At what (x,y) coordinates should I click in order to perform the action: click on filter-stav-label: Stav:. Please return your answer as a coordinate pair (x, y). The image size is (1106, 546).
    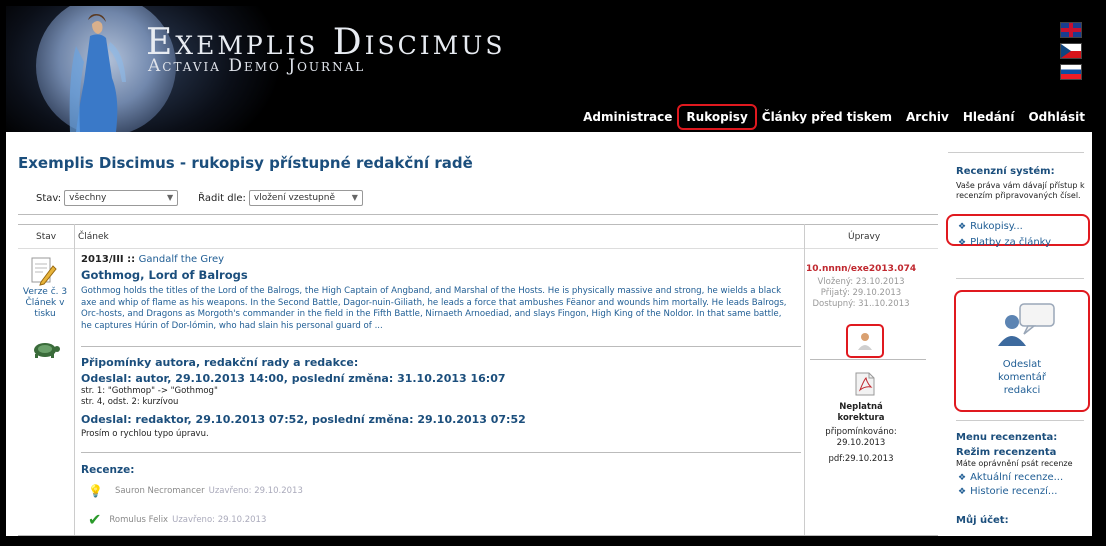
    Looking at the image, I should click on (49, 198).